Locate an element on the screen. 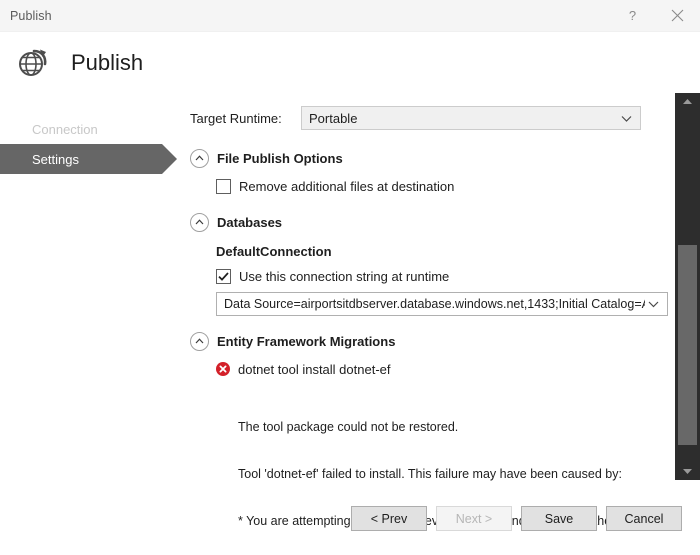 This screenshot has width=700, height=555. target-runtime-value: Portable is located at coordinates (333, 118).